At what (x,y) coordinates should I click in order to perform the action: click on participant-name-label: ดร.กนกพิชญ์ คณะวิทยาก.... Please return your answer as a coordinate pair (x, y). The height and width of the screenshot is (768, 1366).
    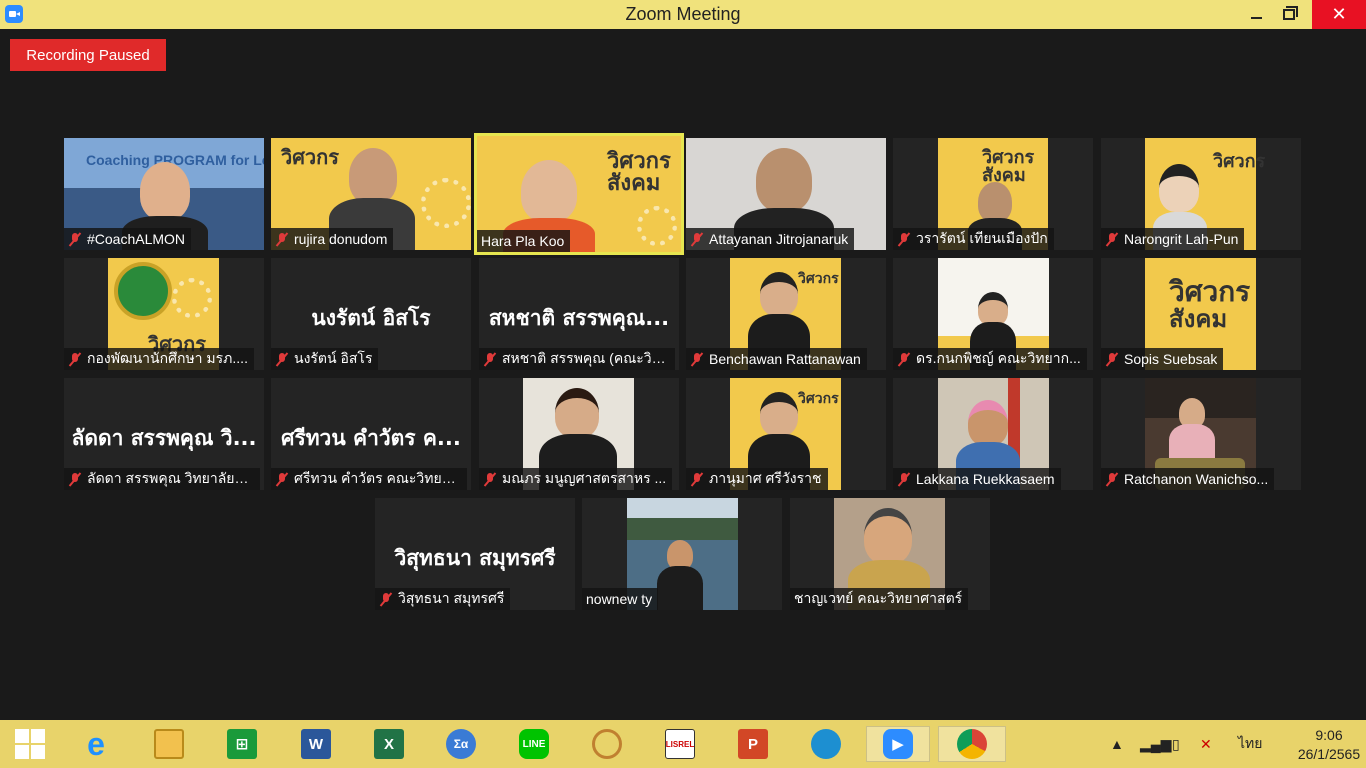
    Looking at the image, I should click on (990, 359).